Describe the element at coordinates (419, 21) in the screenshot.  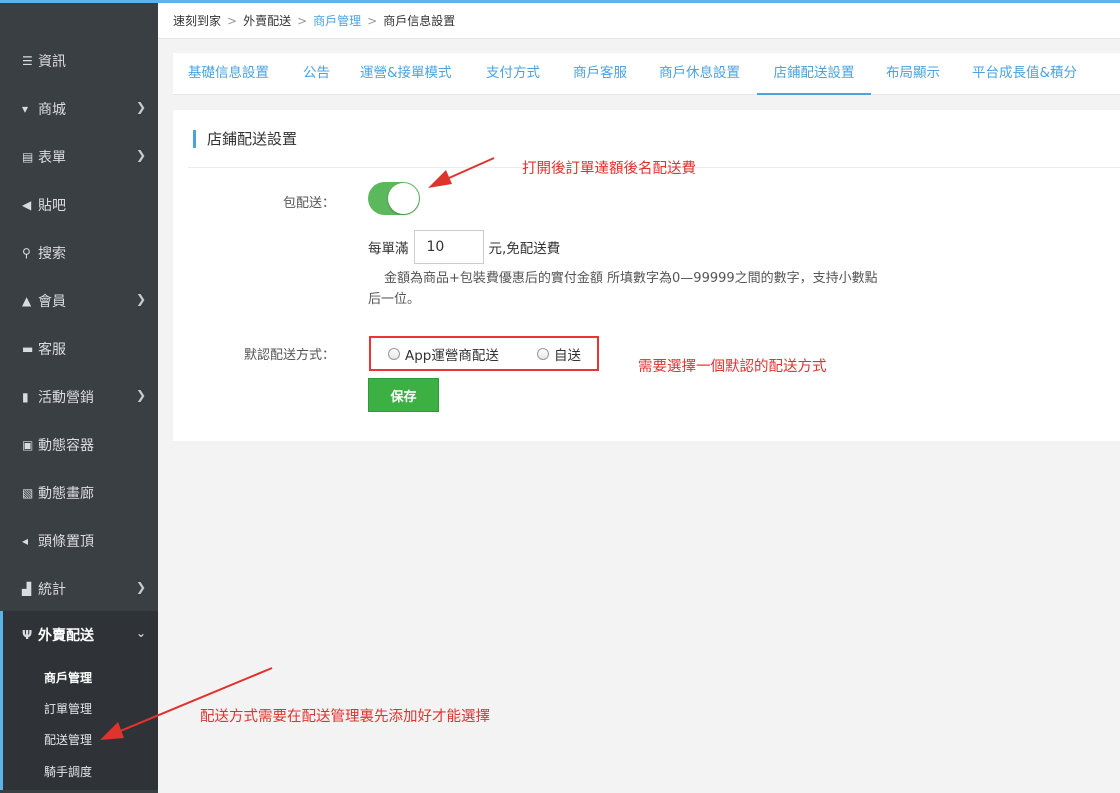
I see `breadcrumb-current: 商戶信息設置` at that location.